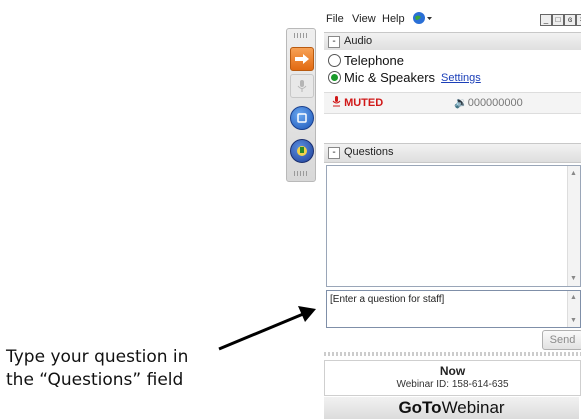 Image resolution: width=581 pixels, height=419 pixels. Describe the element at coordinates (452, 371) in the screenshot. I see `webinar-time: Now` at that location.